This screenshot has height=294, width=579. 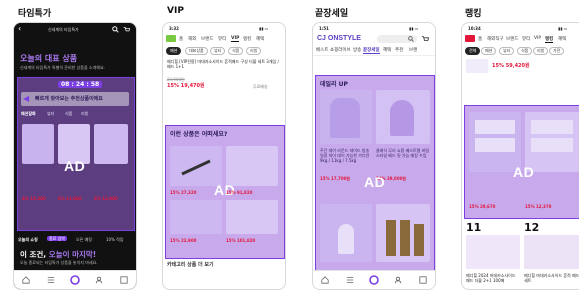 What do you see at coordinates (541, 51) in the screenshot?
I see `chip-living: 리빙` at bounding box center [541, 51].